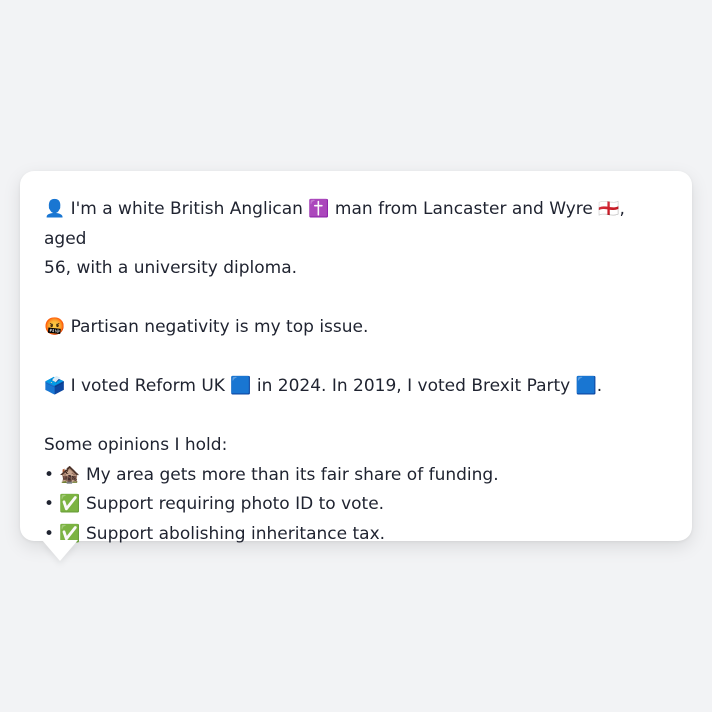 This screenshot has height=712, width=712. I want to click on opinion-item: • ✅ Support requiring photo ID to vote., so click(214, 504).